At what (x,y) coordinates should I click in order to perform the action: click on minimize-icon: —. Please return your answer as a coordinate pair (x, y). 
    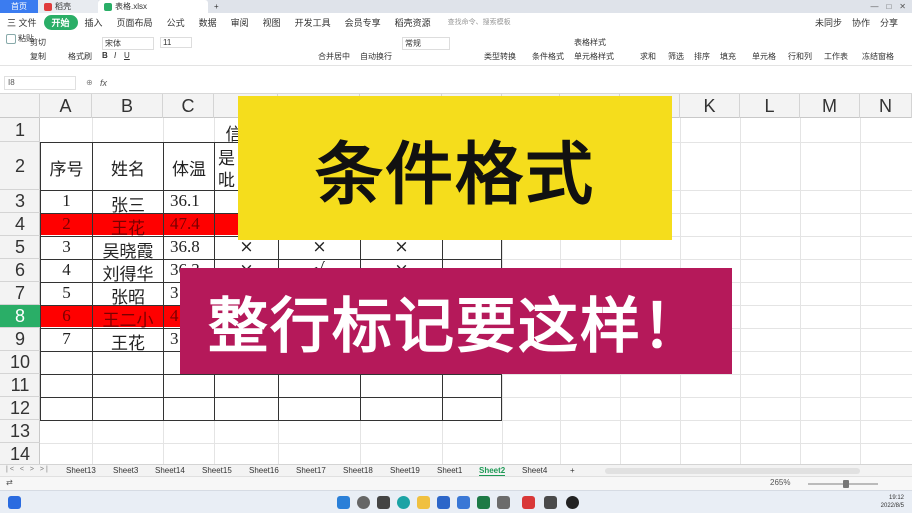
    Looking at the image, I should click on (874, 6).